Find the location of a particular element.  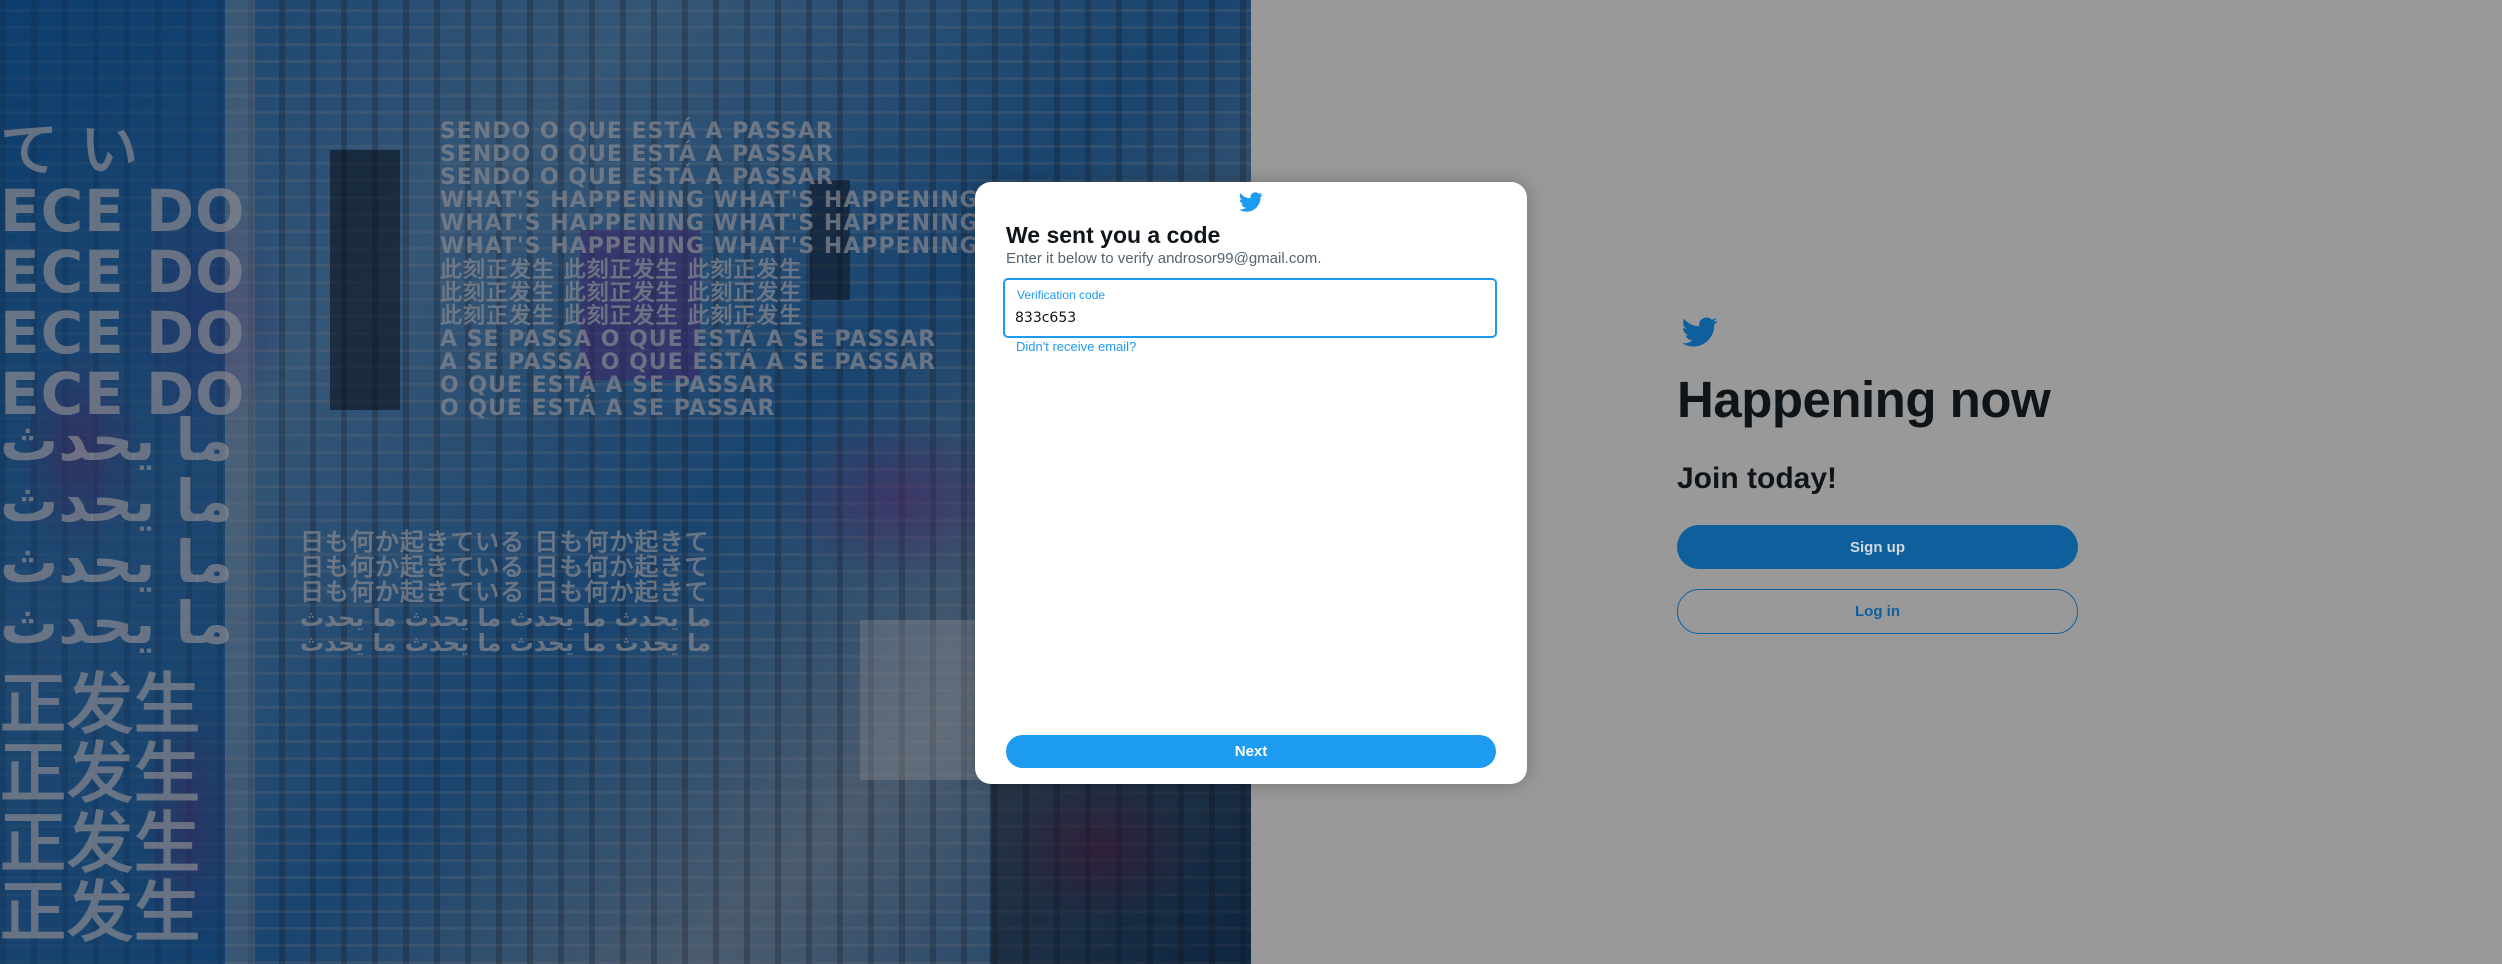

verification-code-field: Verification code is located at coordinates (1250, 308).